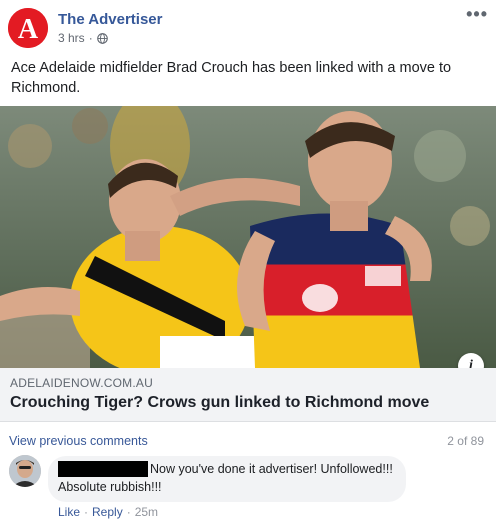  I want to click on comment-actions: Like · Reply · 25m, so click(108, 512).